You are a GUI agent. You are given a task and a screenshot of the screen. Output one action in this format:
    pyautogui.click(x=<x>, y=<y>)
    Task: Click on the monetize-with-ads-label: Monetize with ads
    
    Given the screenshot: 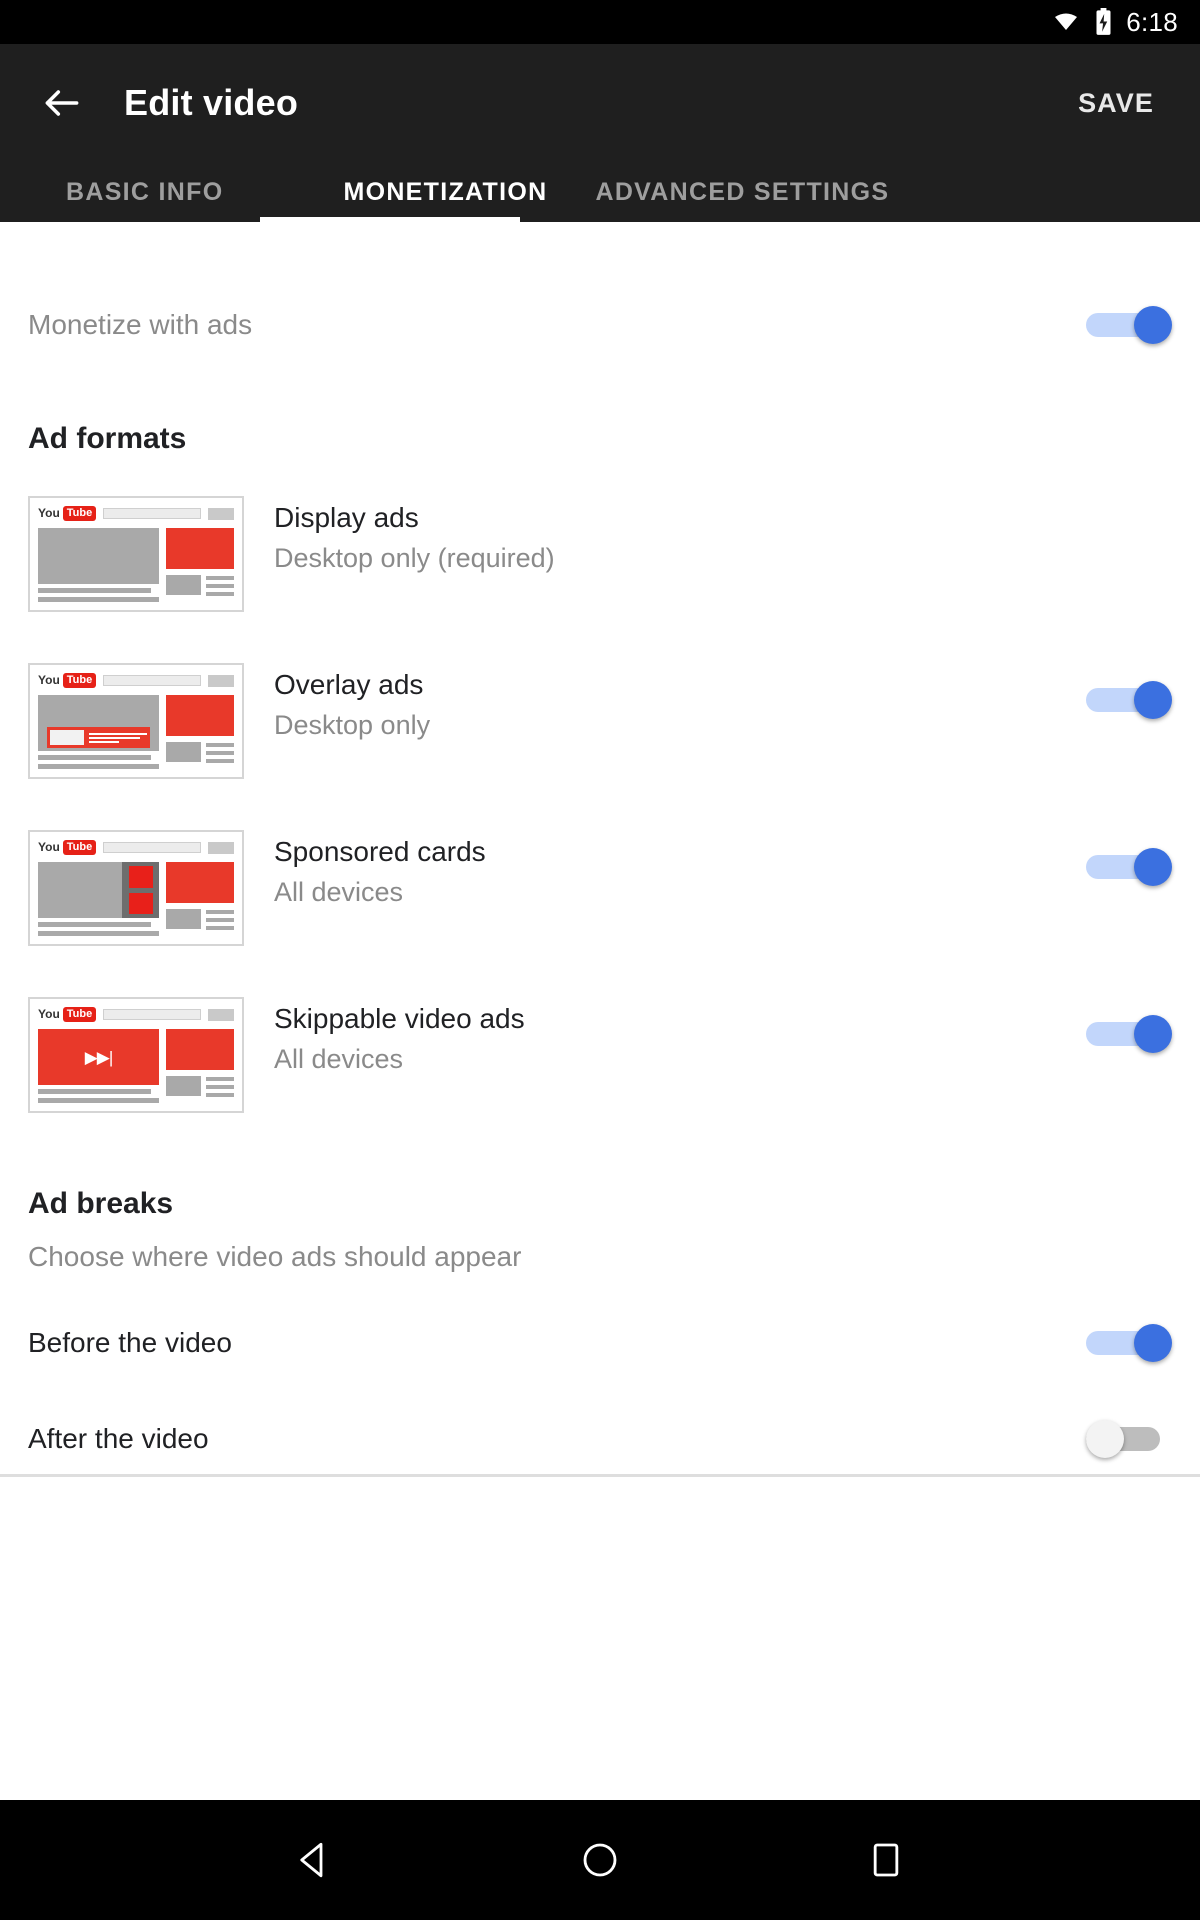 What is the action you would take?
    pyautogui.click(x=140, y=324)
    